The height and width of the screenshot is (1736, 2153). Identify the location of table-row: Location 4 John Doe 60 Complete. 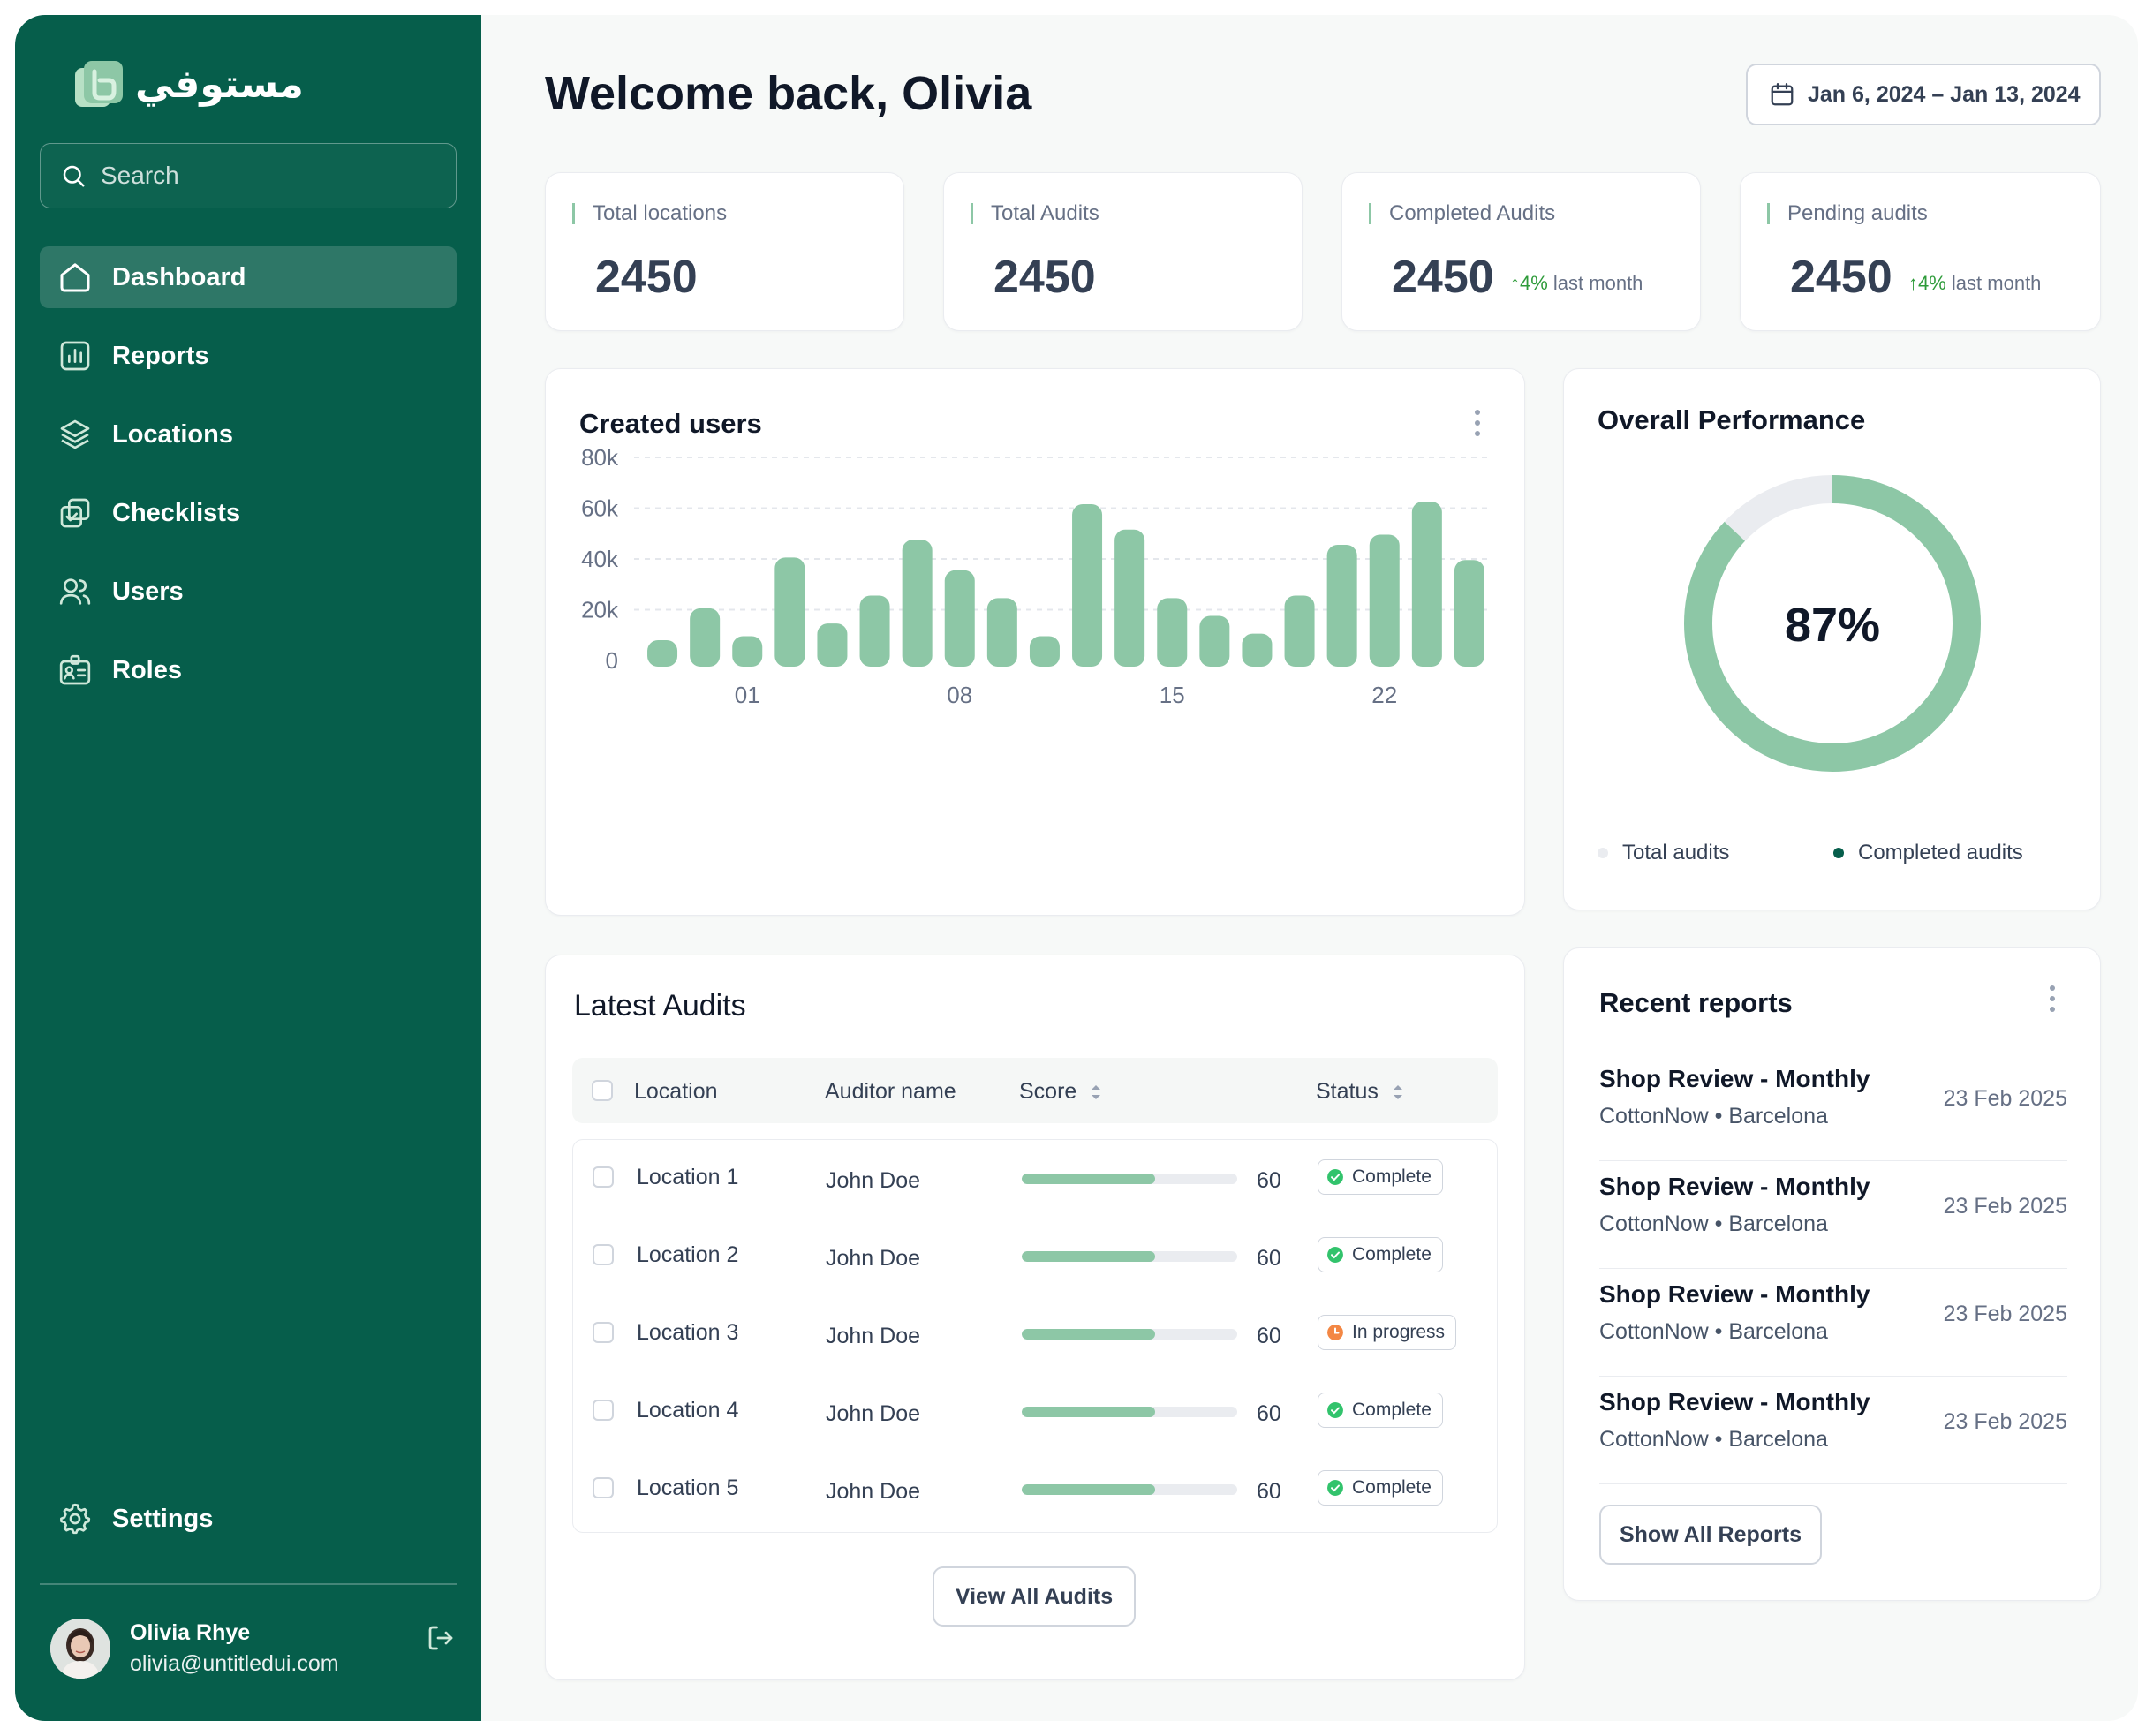
(1035, 1412).